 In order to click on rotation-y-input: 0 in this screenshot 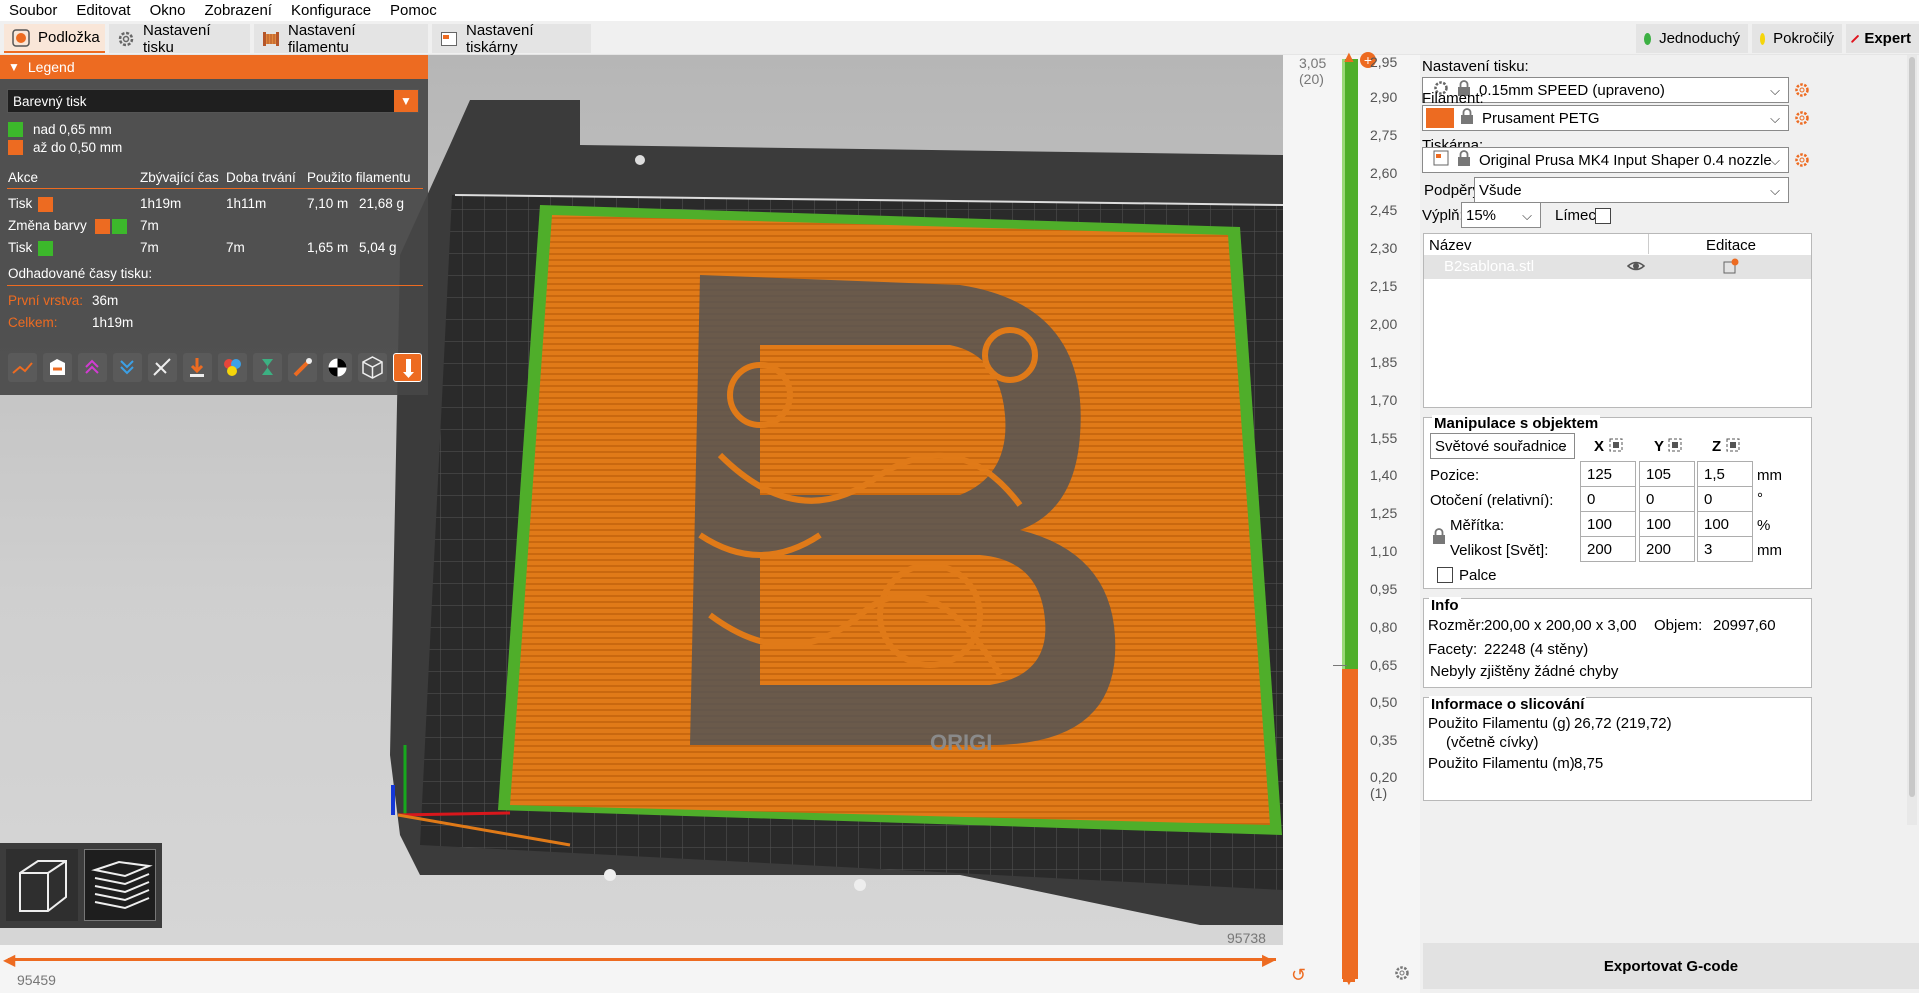, I will do `click(1667, 499)`.